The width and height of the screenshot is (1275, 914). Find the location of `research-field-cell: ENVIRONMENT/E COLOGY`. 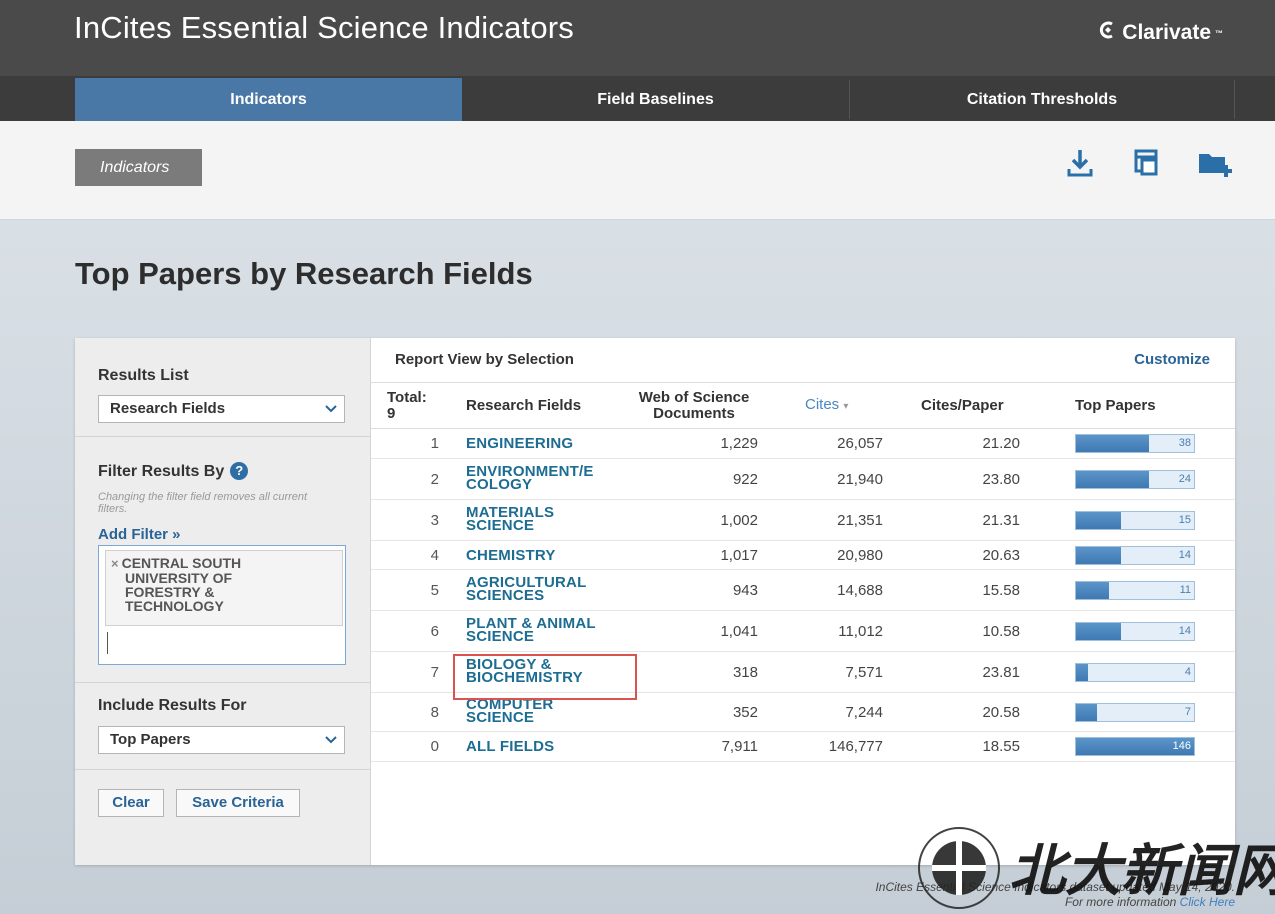

research-field-cell: ENVIRONMENT/E COLOGY is located at coordinates (531, 479).